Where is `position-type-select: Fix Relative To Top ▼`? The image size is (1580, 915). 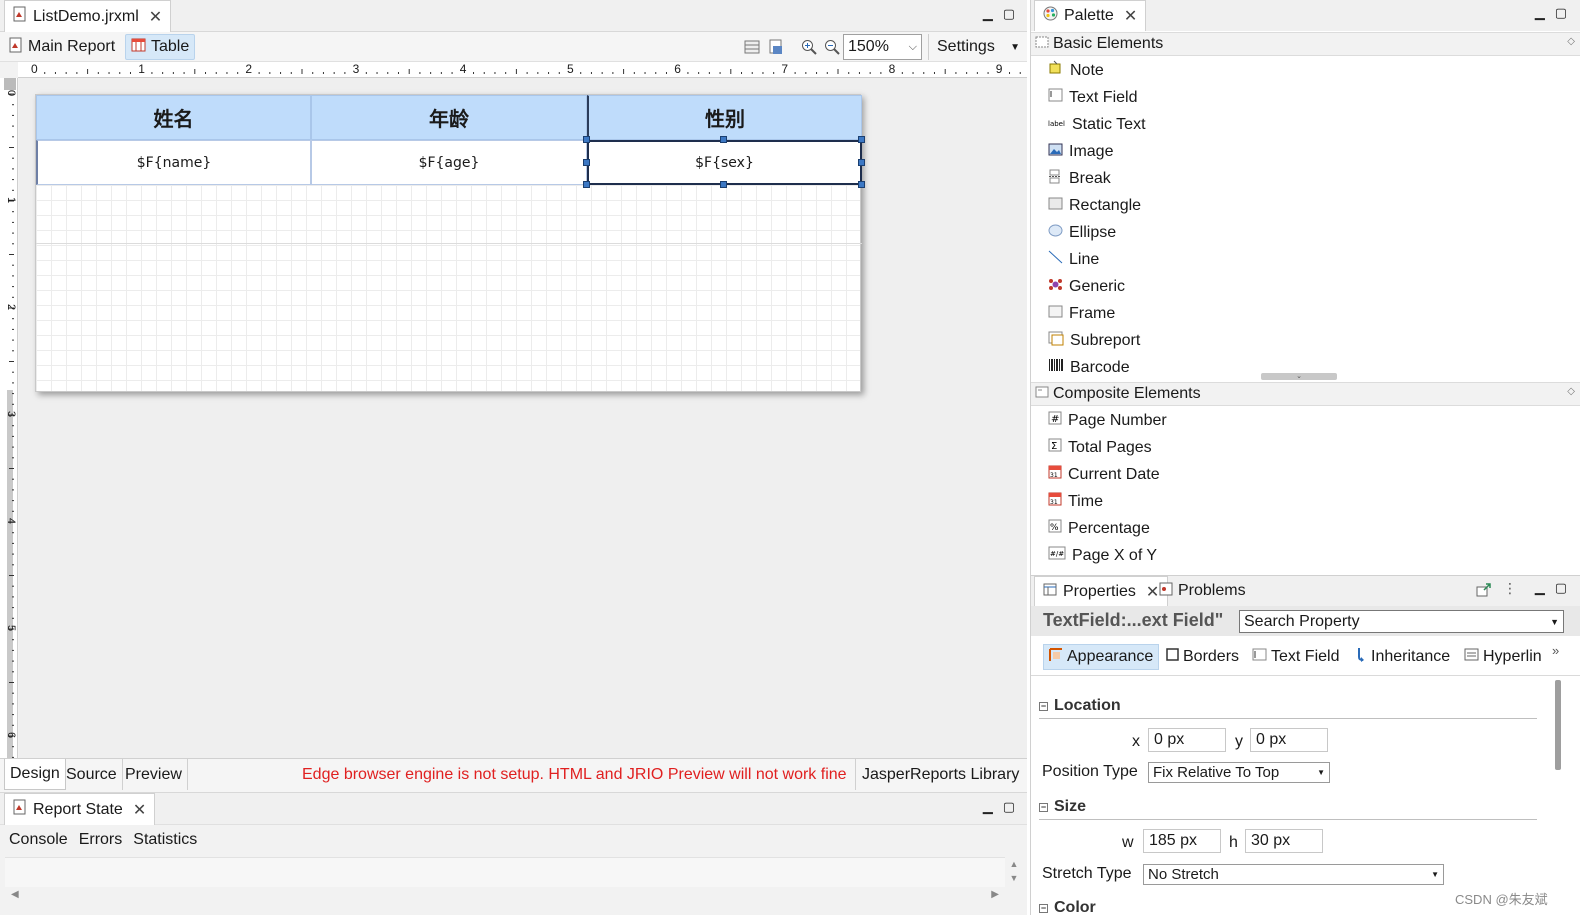
position-type-select: Fix Relative To Top ▼ is located at coordinates (1239, 772).